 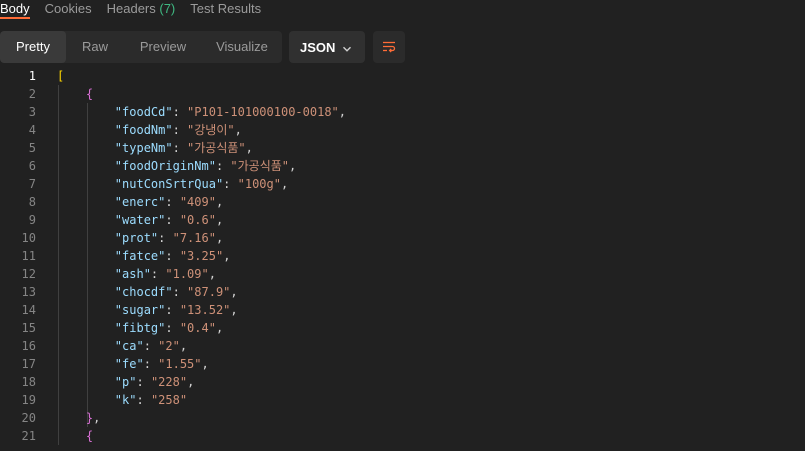 What do you see at coordinates (402, 184) in the screenshot?
I see `code-line: 7 "nutConSrtrQua": "100g",` at bounding box center [402, 184].